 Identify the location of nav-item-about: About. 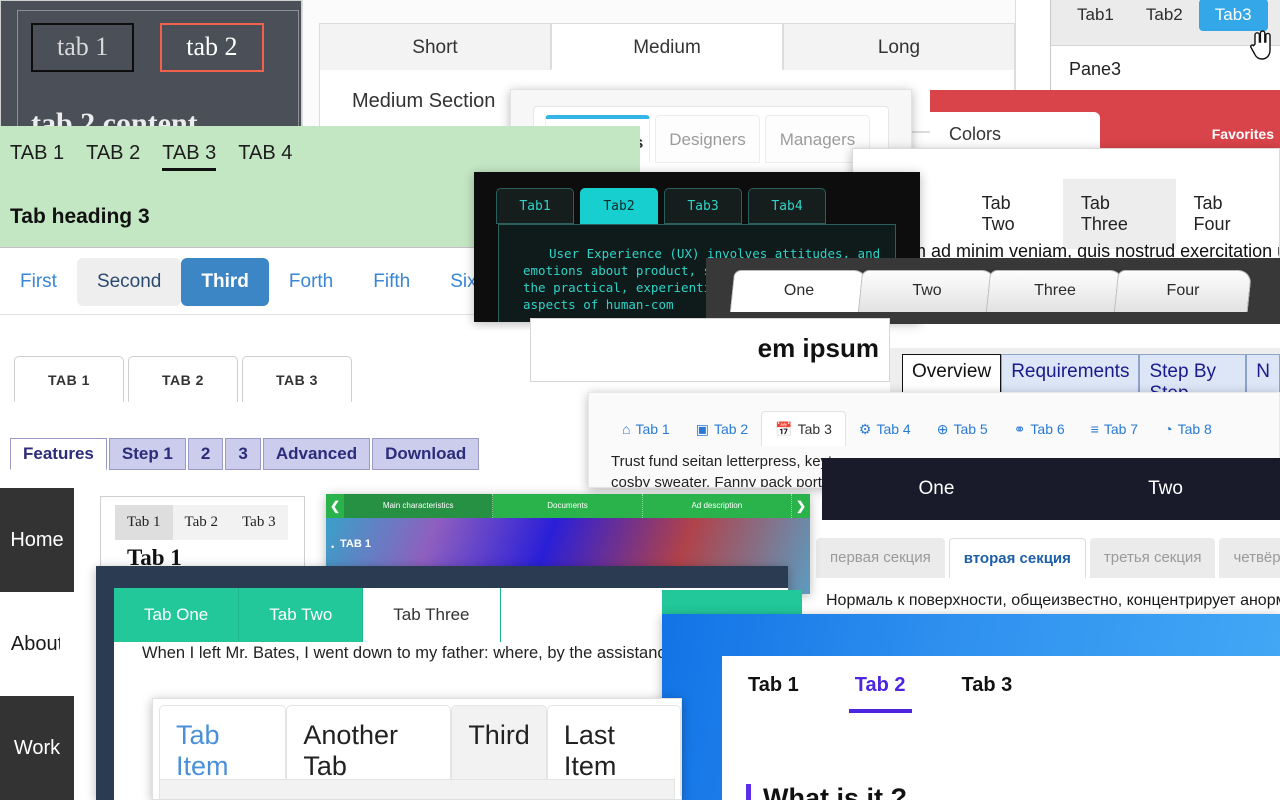
(37, 644).